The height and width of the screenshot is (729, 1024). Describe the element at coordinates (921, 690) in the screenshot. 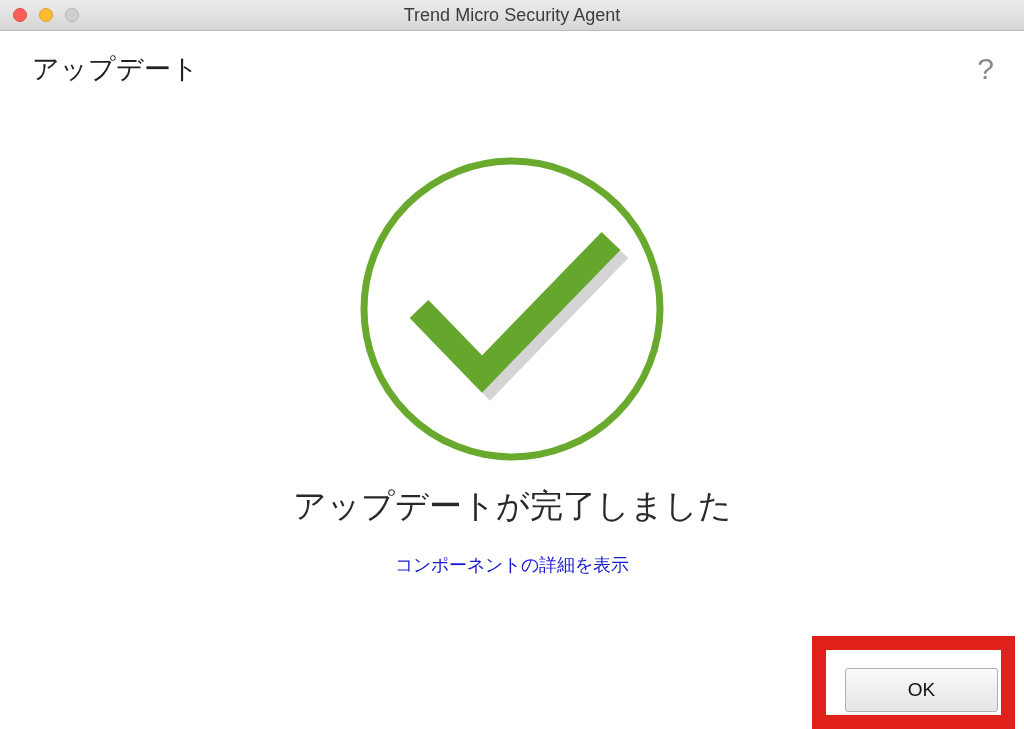

I see `ok-button: OK` at that location.